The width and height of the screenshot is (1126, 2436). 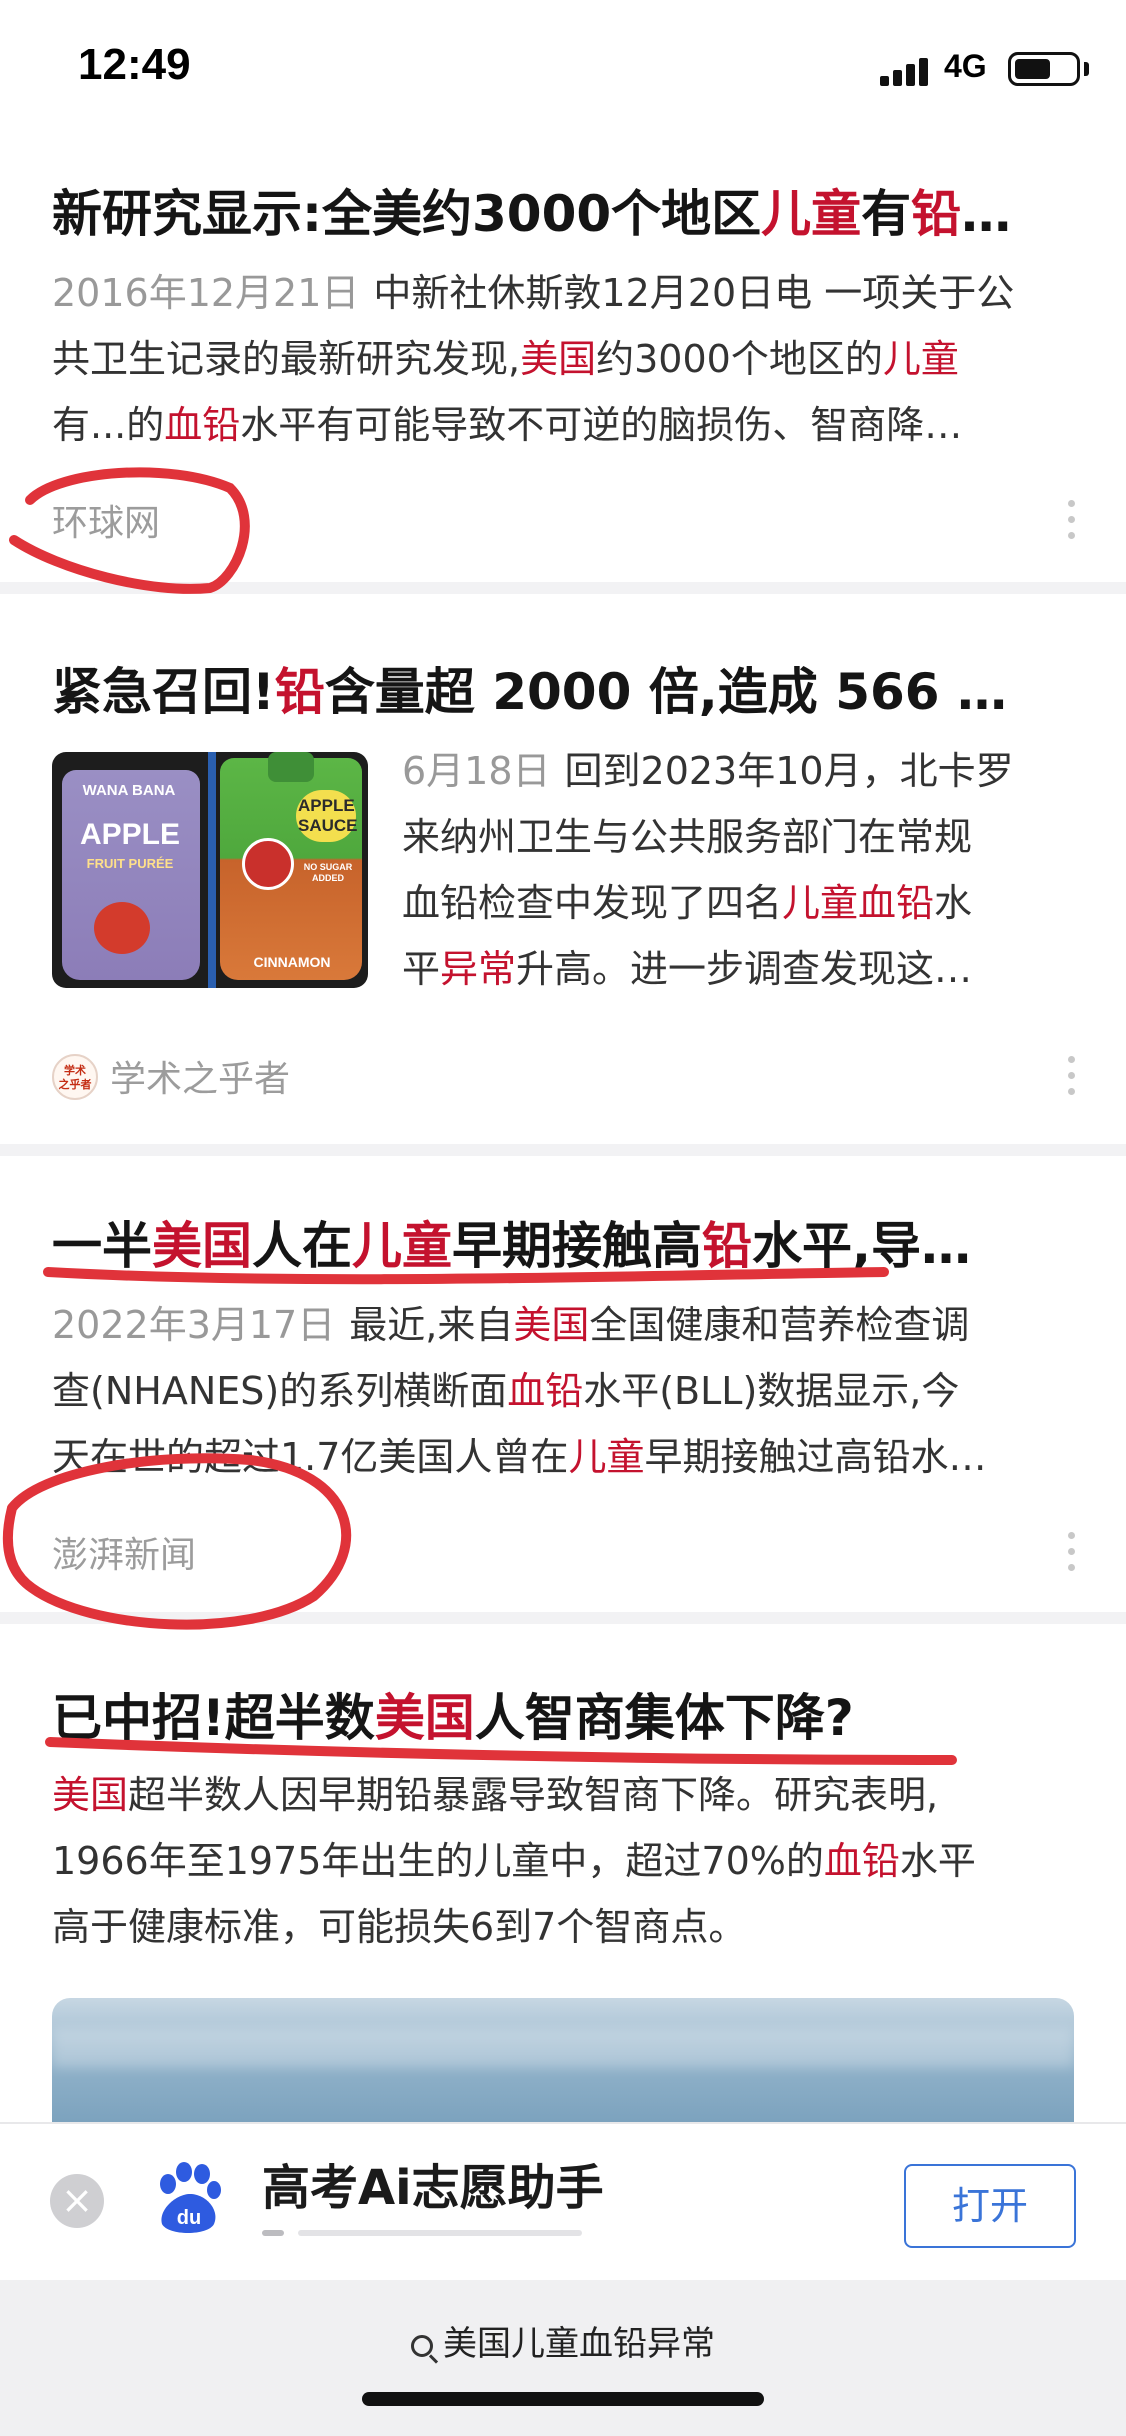 I want to click on search-query: 美国儿童血铅异常, so click(x=563, y=2340).